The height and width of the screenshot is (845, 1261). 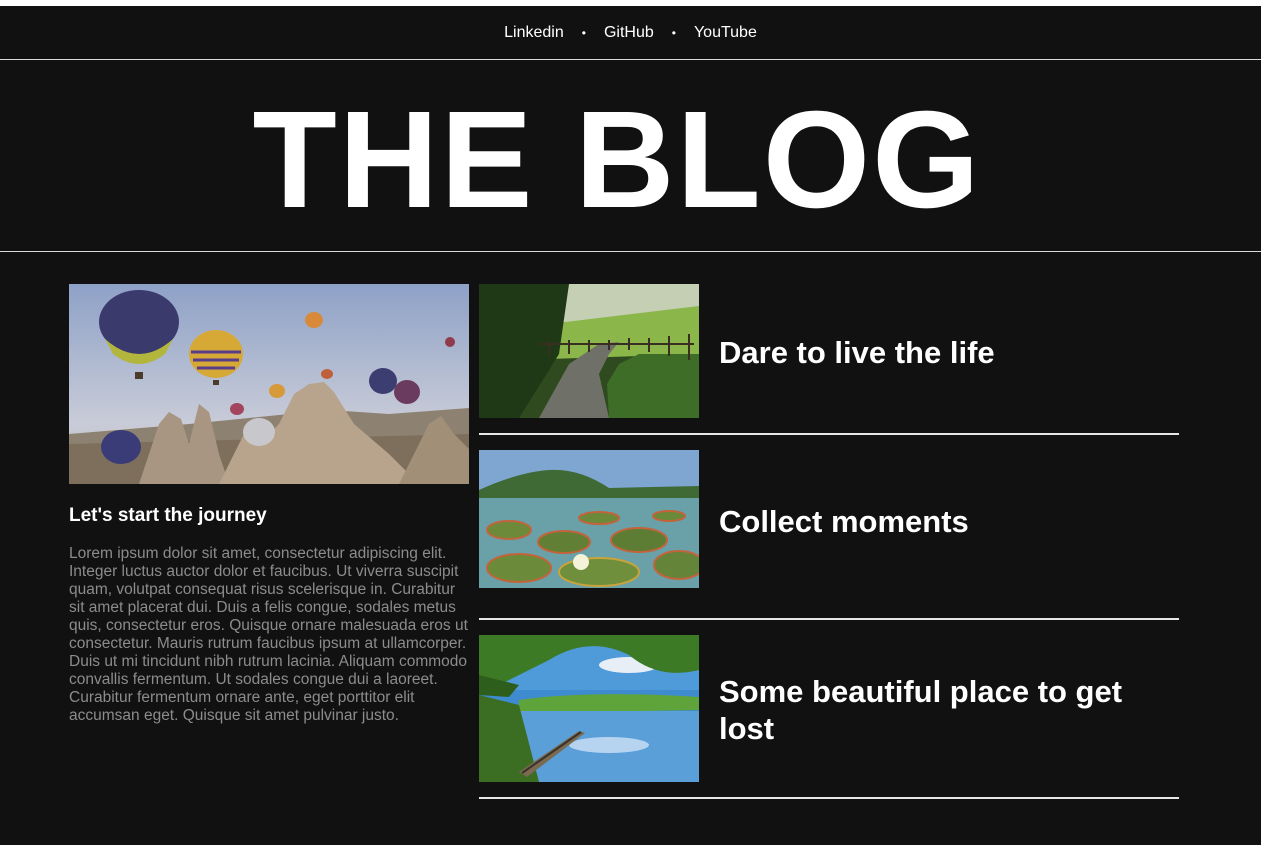 I want to click on lake-boat-image, so click(x=589, y=708).